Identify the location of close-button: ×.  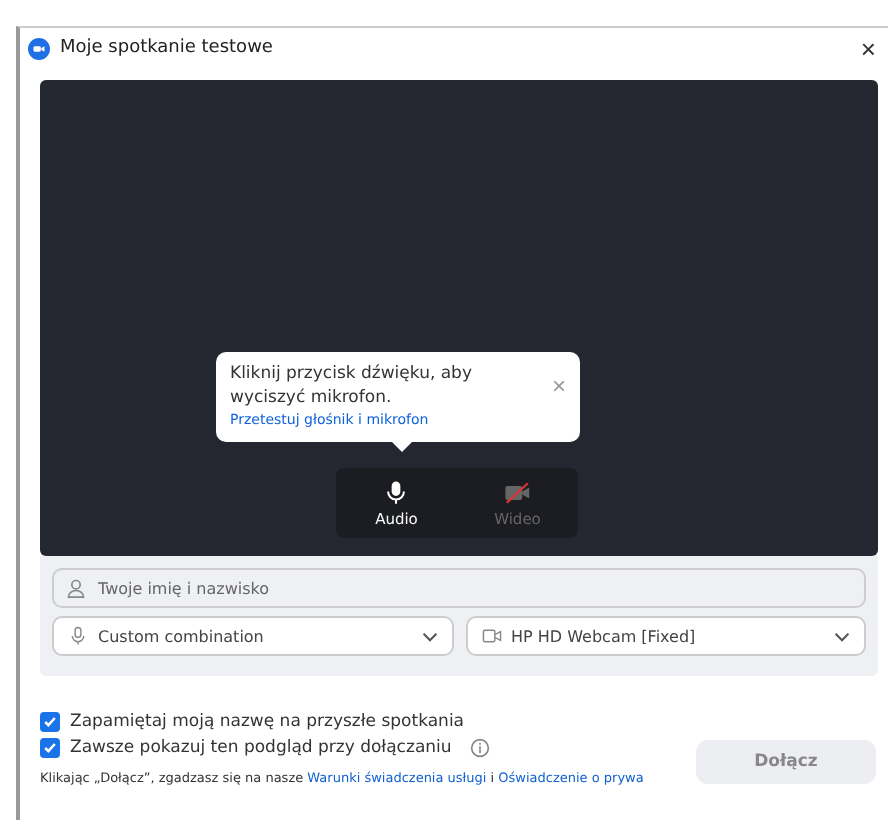
(868, 48).